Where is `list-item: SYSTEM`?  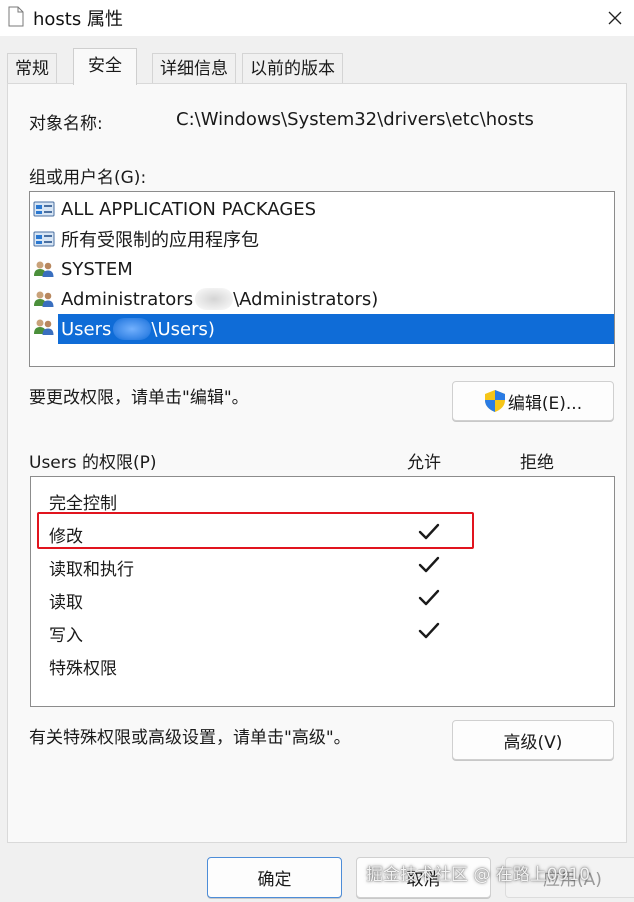
list-item: SYSTEM is located at coordinates (323, 269).